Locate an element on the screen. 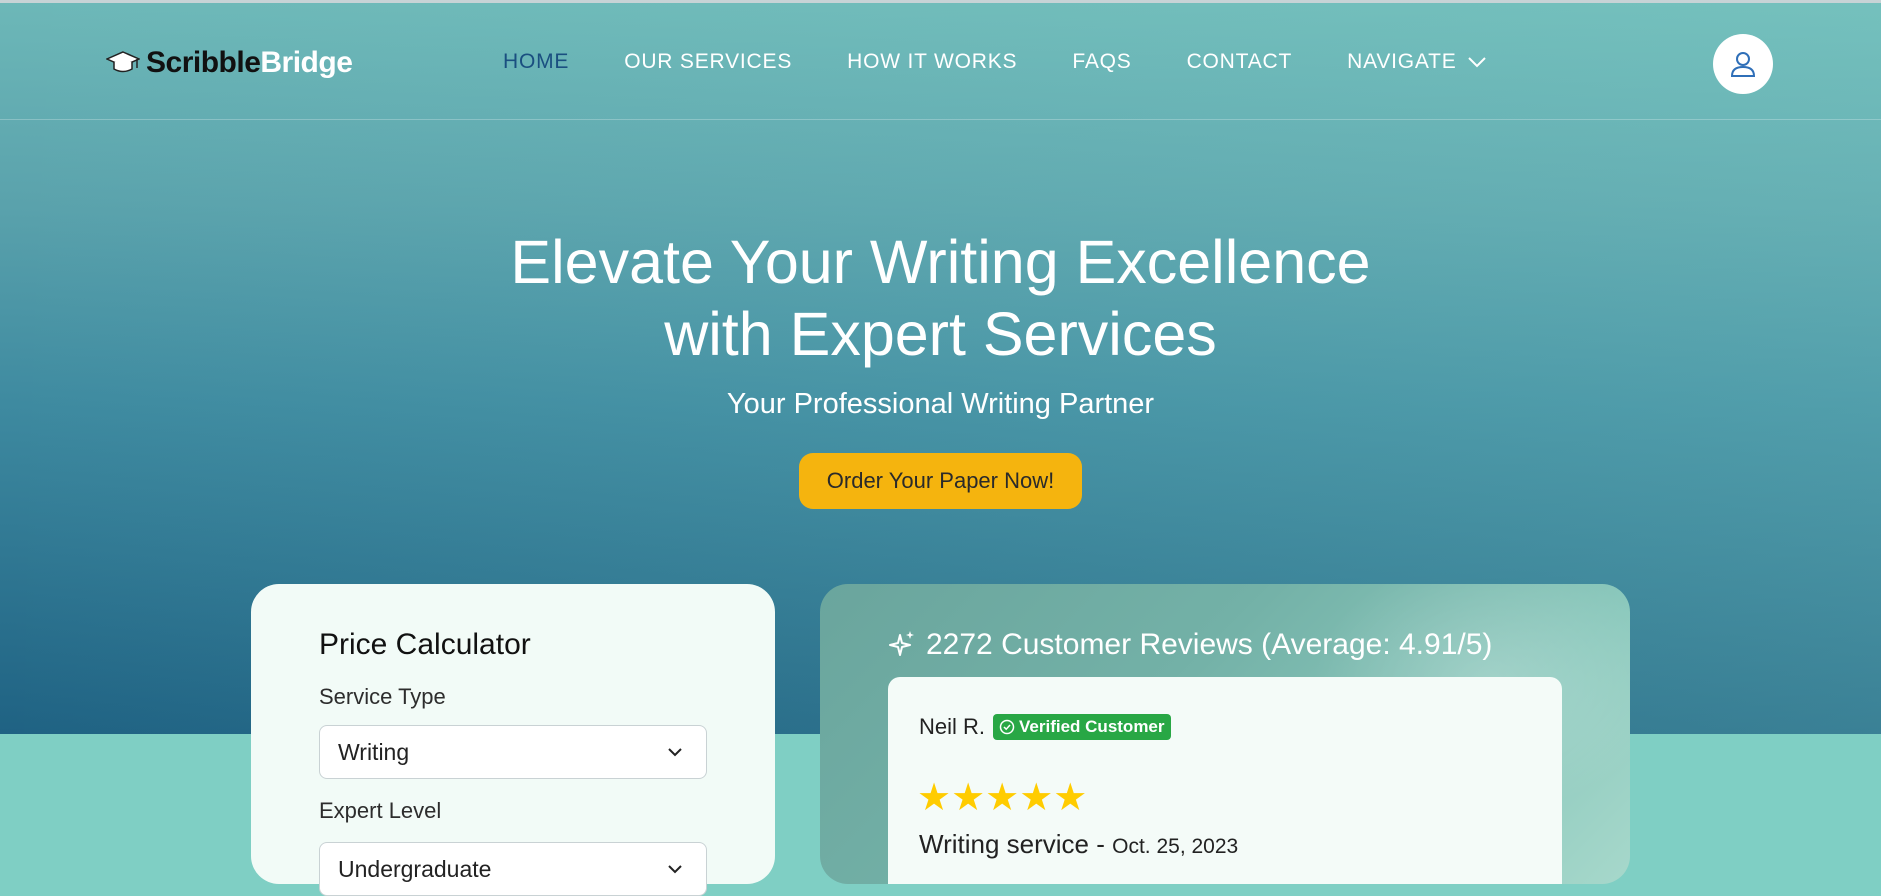 Image resolution: width=1881 pixels, height=896 pixels. reviewer-row: Neil R. Verified Customer is located at coordinates (1045, 727).